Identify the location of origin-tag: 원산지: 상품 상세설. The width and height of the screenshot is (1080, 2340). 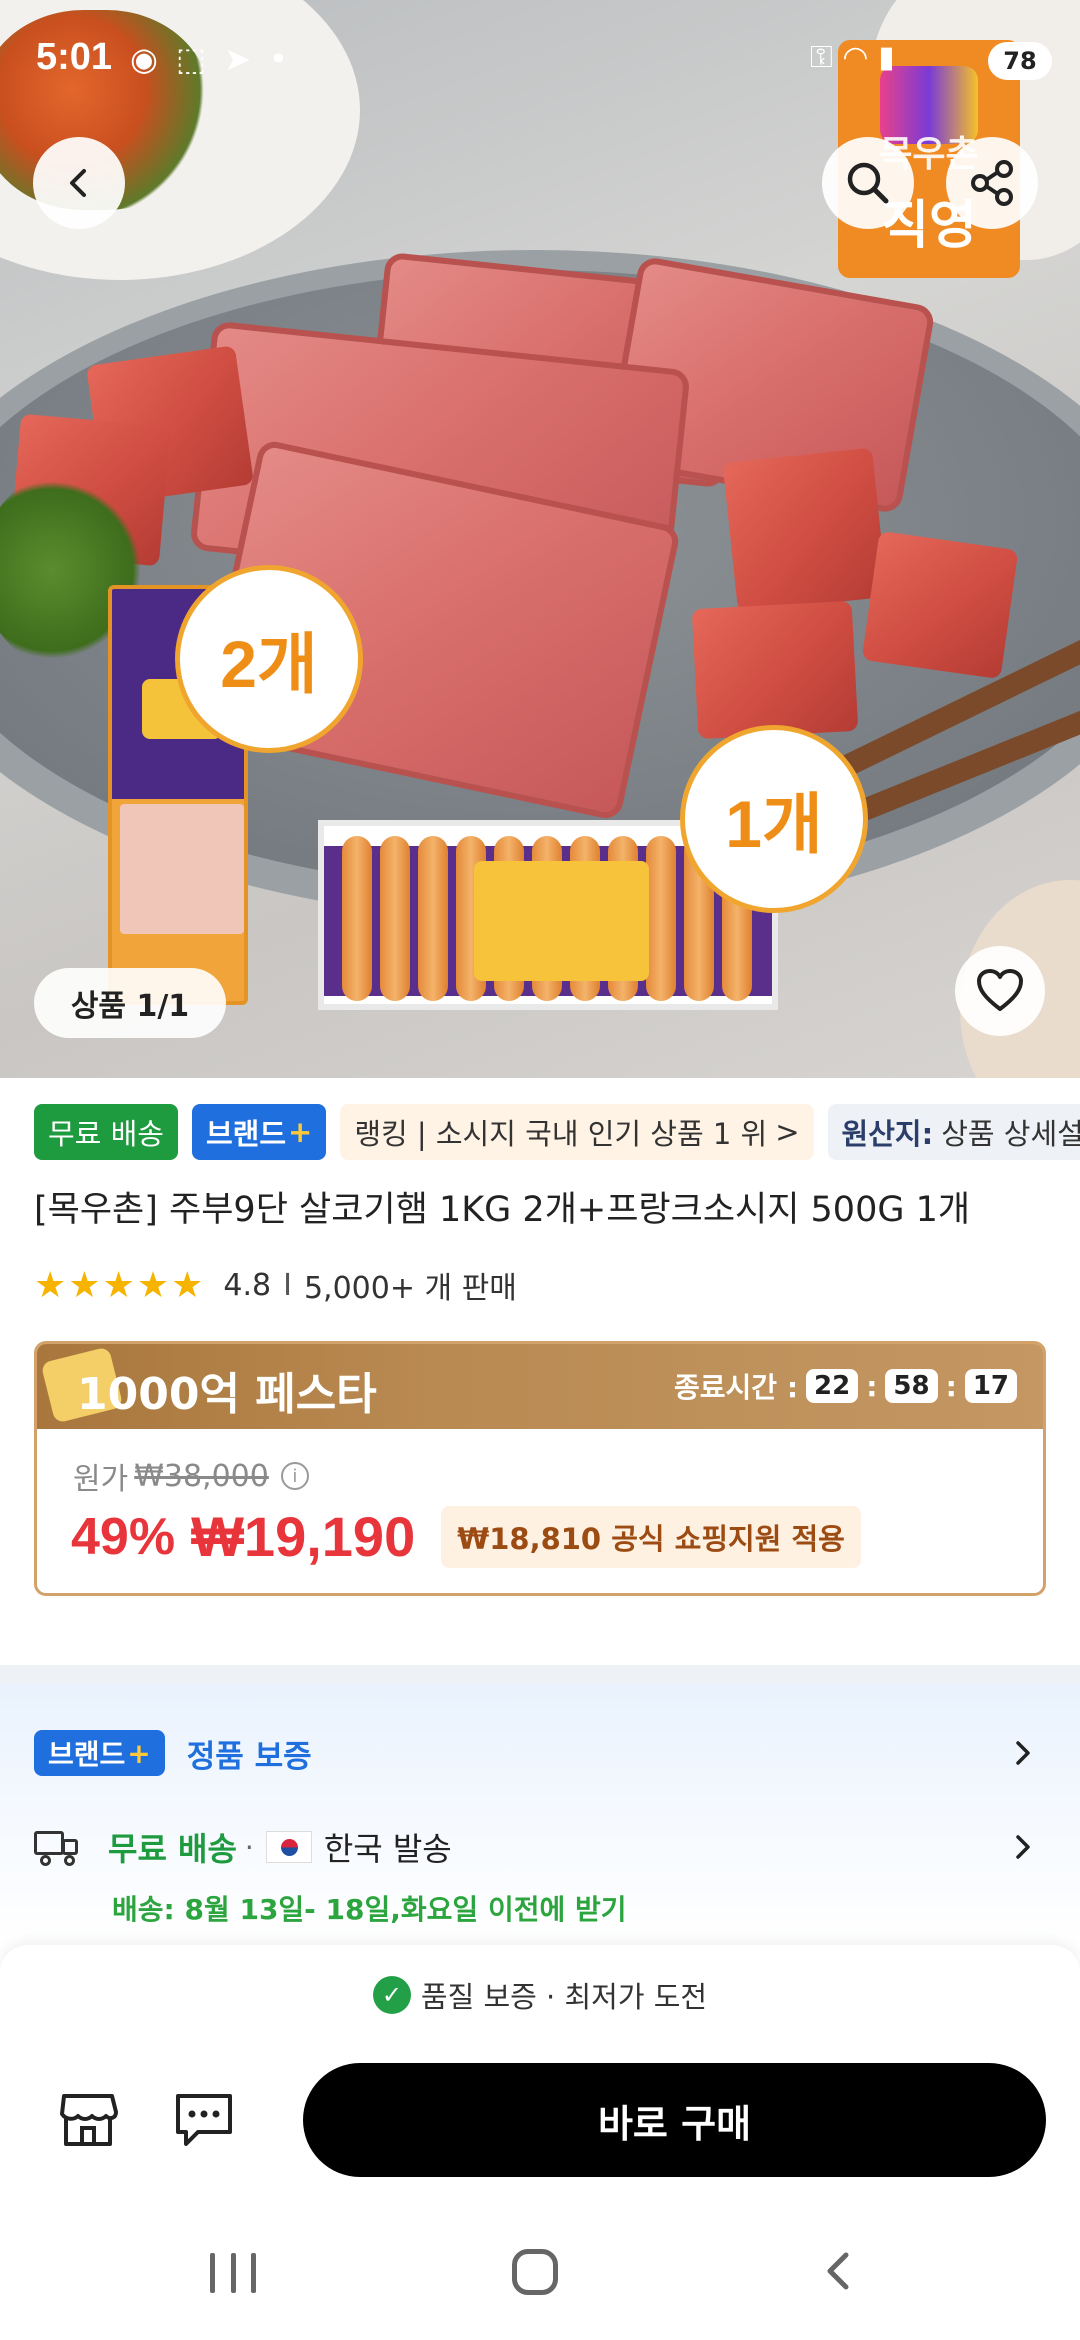
(953, 1132).